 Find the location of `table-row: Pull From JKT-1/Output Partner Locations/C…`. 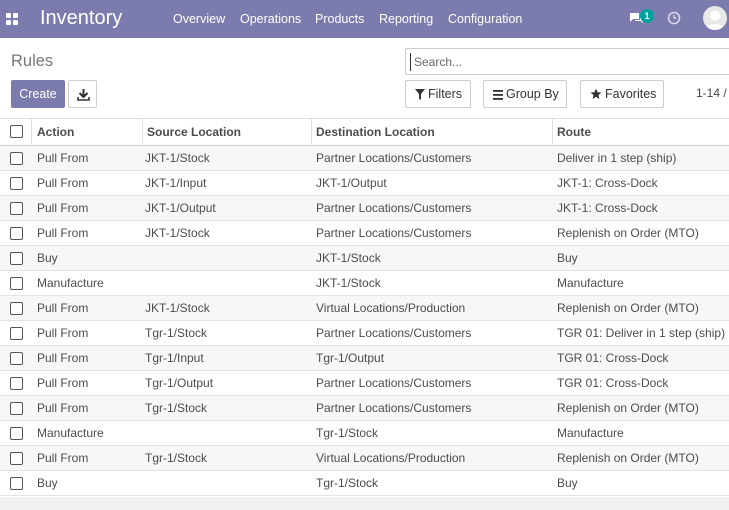

table-row: Pull From JKT-1/Output Partner Locations/C… is located at coordinates (364, 208).